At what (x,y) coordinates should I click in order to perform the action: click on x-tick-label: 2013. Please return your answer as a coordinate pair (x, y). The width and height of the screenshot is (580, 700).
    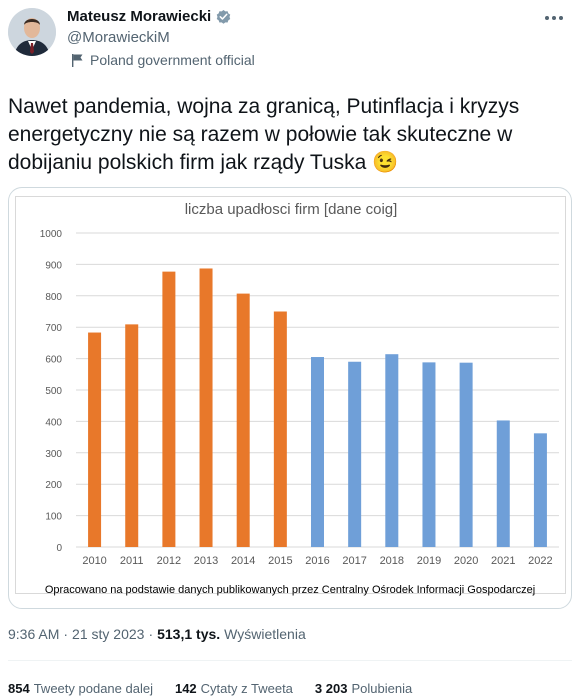
    Looking at the image, I should click on (206, 561).